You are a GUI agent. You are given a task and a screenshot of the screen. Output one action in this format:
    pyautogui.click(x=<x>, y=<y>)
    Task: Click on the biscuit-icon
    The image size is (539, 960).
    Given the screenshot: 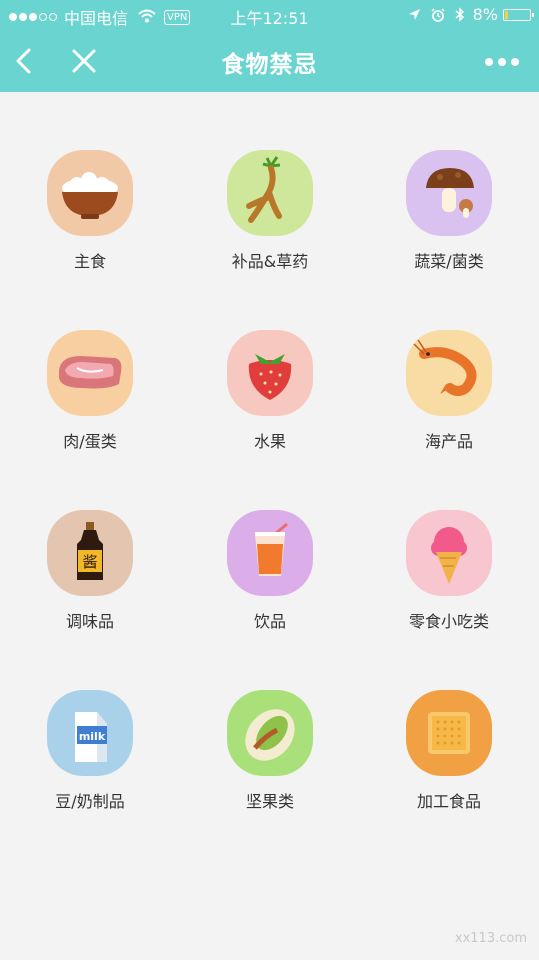 What is the action you would take?
    pyautogui.click(x=449, y=733)
    